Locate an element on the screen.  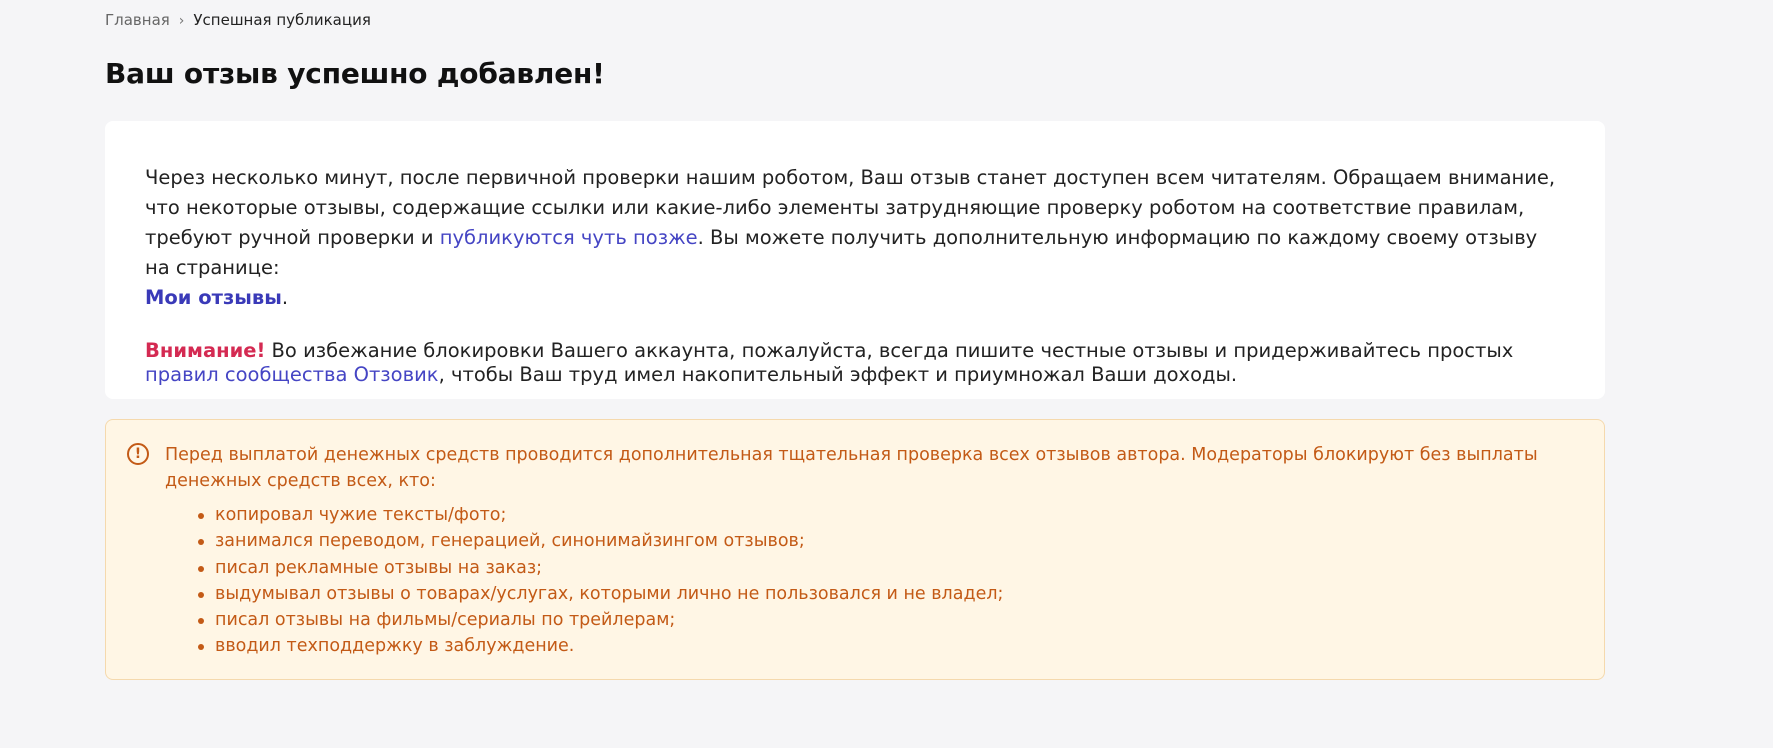
exclamation-circle-icon: ! is located at coordinates (138, 454).